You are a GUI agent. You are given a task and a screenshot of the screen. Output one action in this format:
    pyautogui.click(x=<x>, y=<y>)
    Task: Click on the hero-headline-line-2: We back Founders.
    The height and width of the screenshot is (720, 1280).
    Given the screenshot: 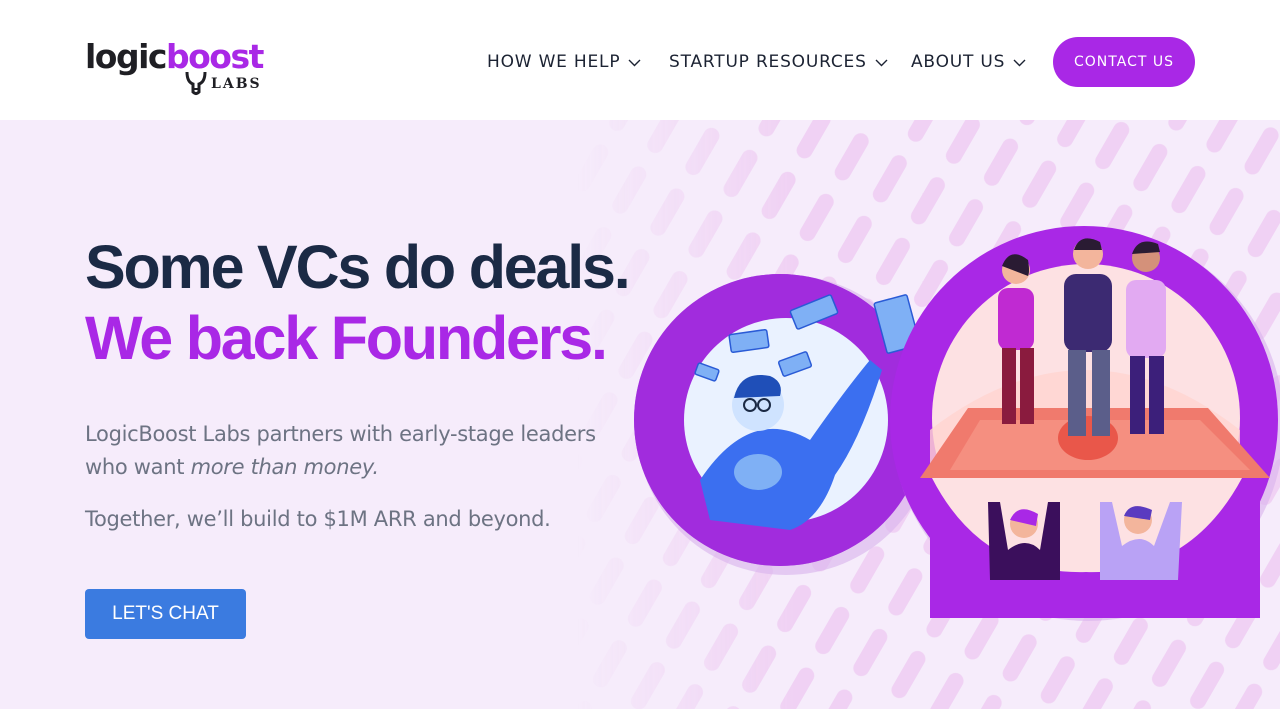 What is the action you would take?
    pyautogui.click(x=346, y=338)
    